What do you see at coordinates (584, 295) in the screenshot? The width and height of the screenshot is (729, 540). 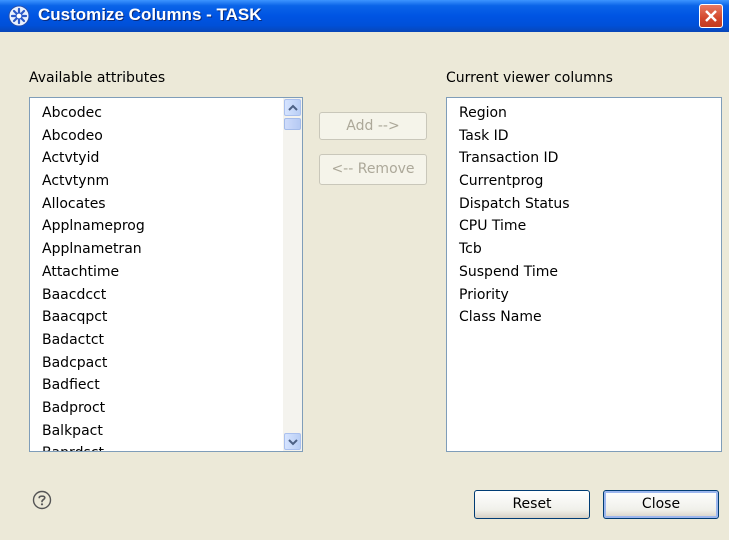 I see `list-item: Priority` at bounding box center [584, 295].